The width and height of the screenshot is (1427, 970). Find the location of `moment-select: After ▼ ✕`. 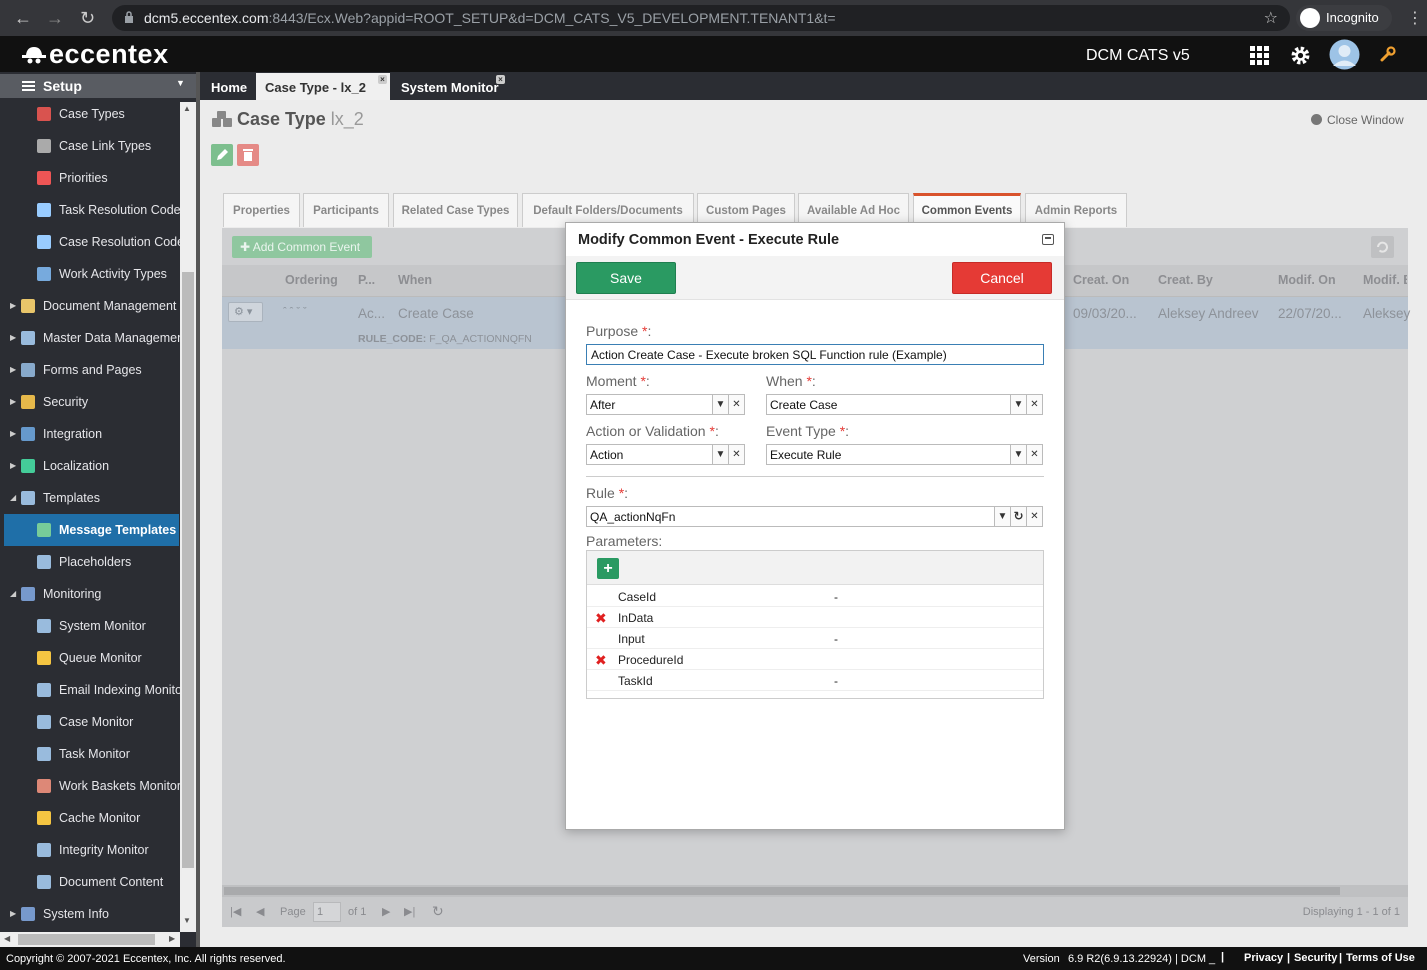

moment-select: After ▼ ✕ is located at coordinates (666, 404).